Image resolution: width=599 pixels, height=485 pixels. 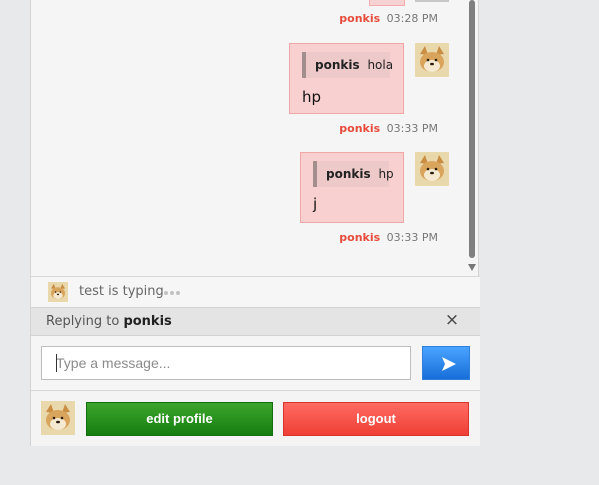 I want to click on scrollbar-thumb, so click(x=472, y=129).